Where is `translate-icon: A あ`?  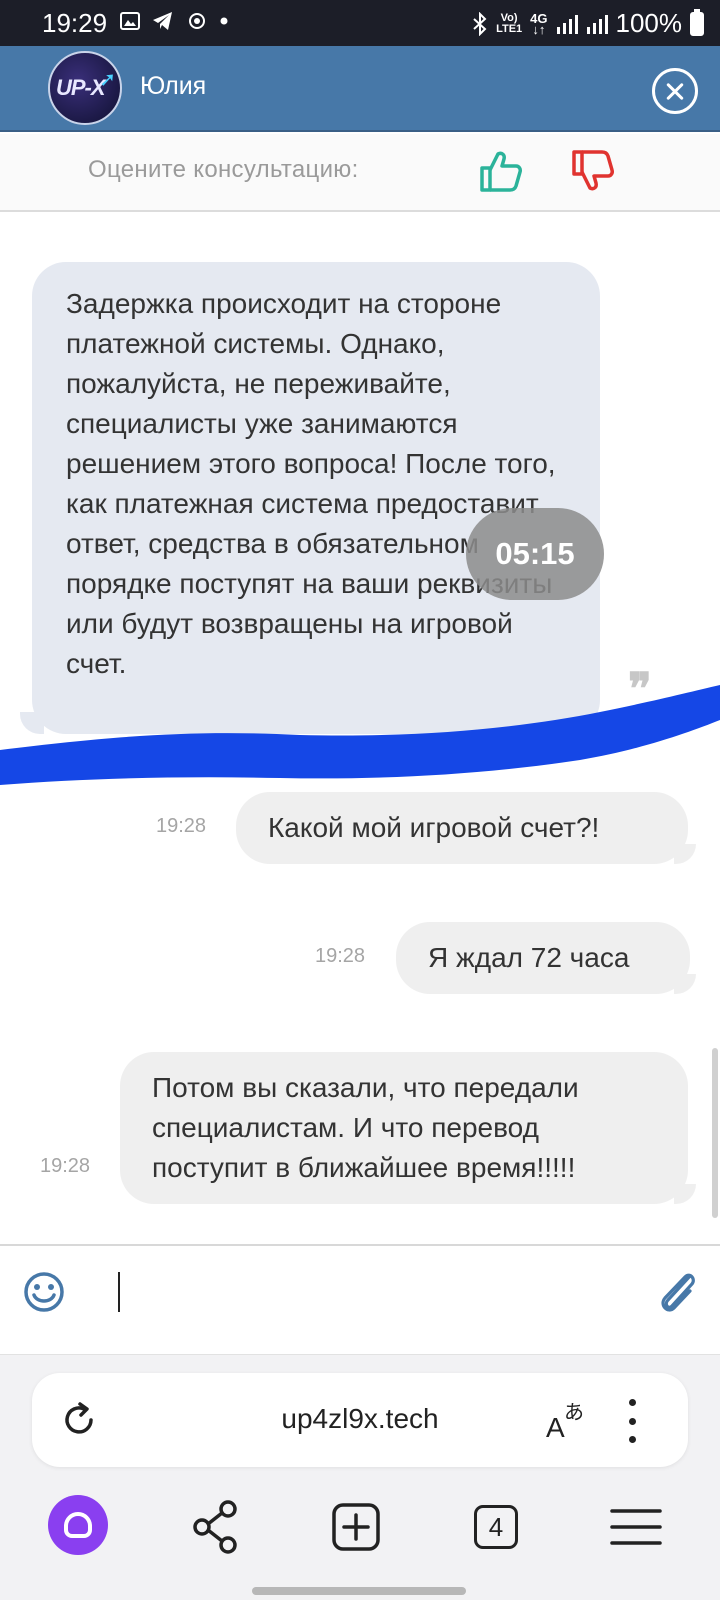 translate-icon: A あ is located at coordinates (567, 1420).